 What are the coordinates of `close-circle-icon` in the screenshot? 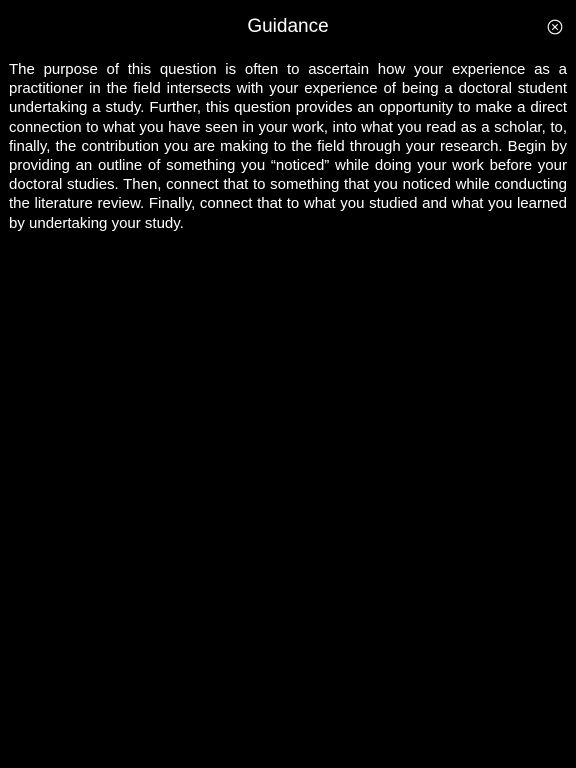 It's located at (555, 27).